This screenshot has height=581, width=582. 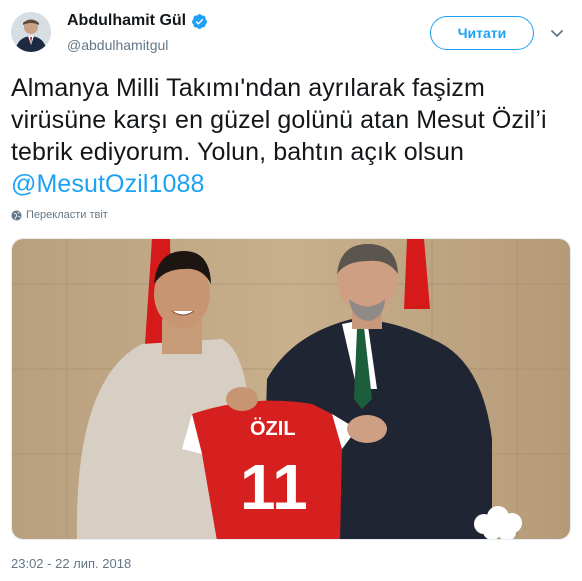 I want to click on translate-label: Перекласти твіт, so click(x=67, y=215).